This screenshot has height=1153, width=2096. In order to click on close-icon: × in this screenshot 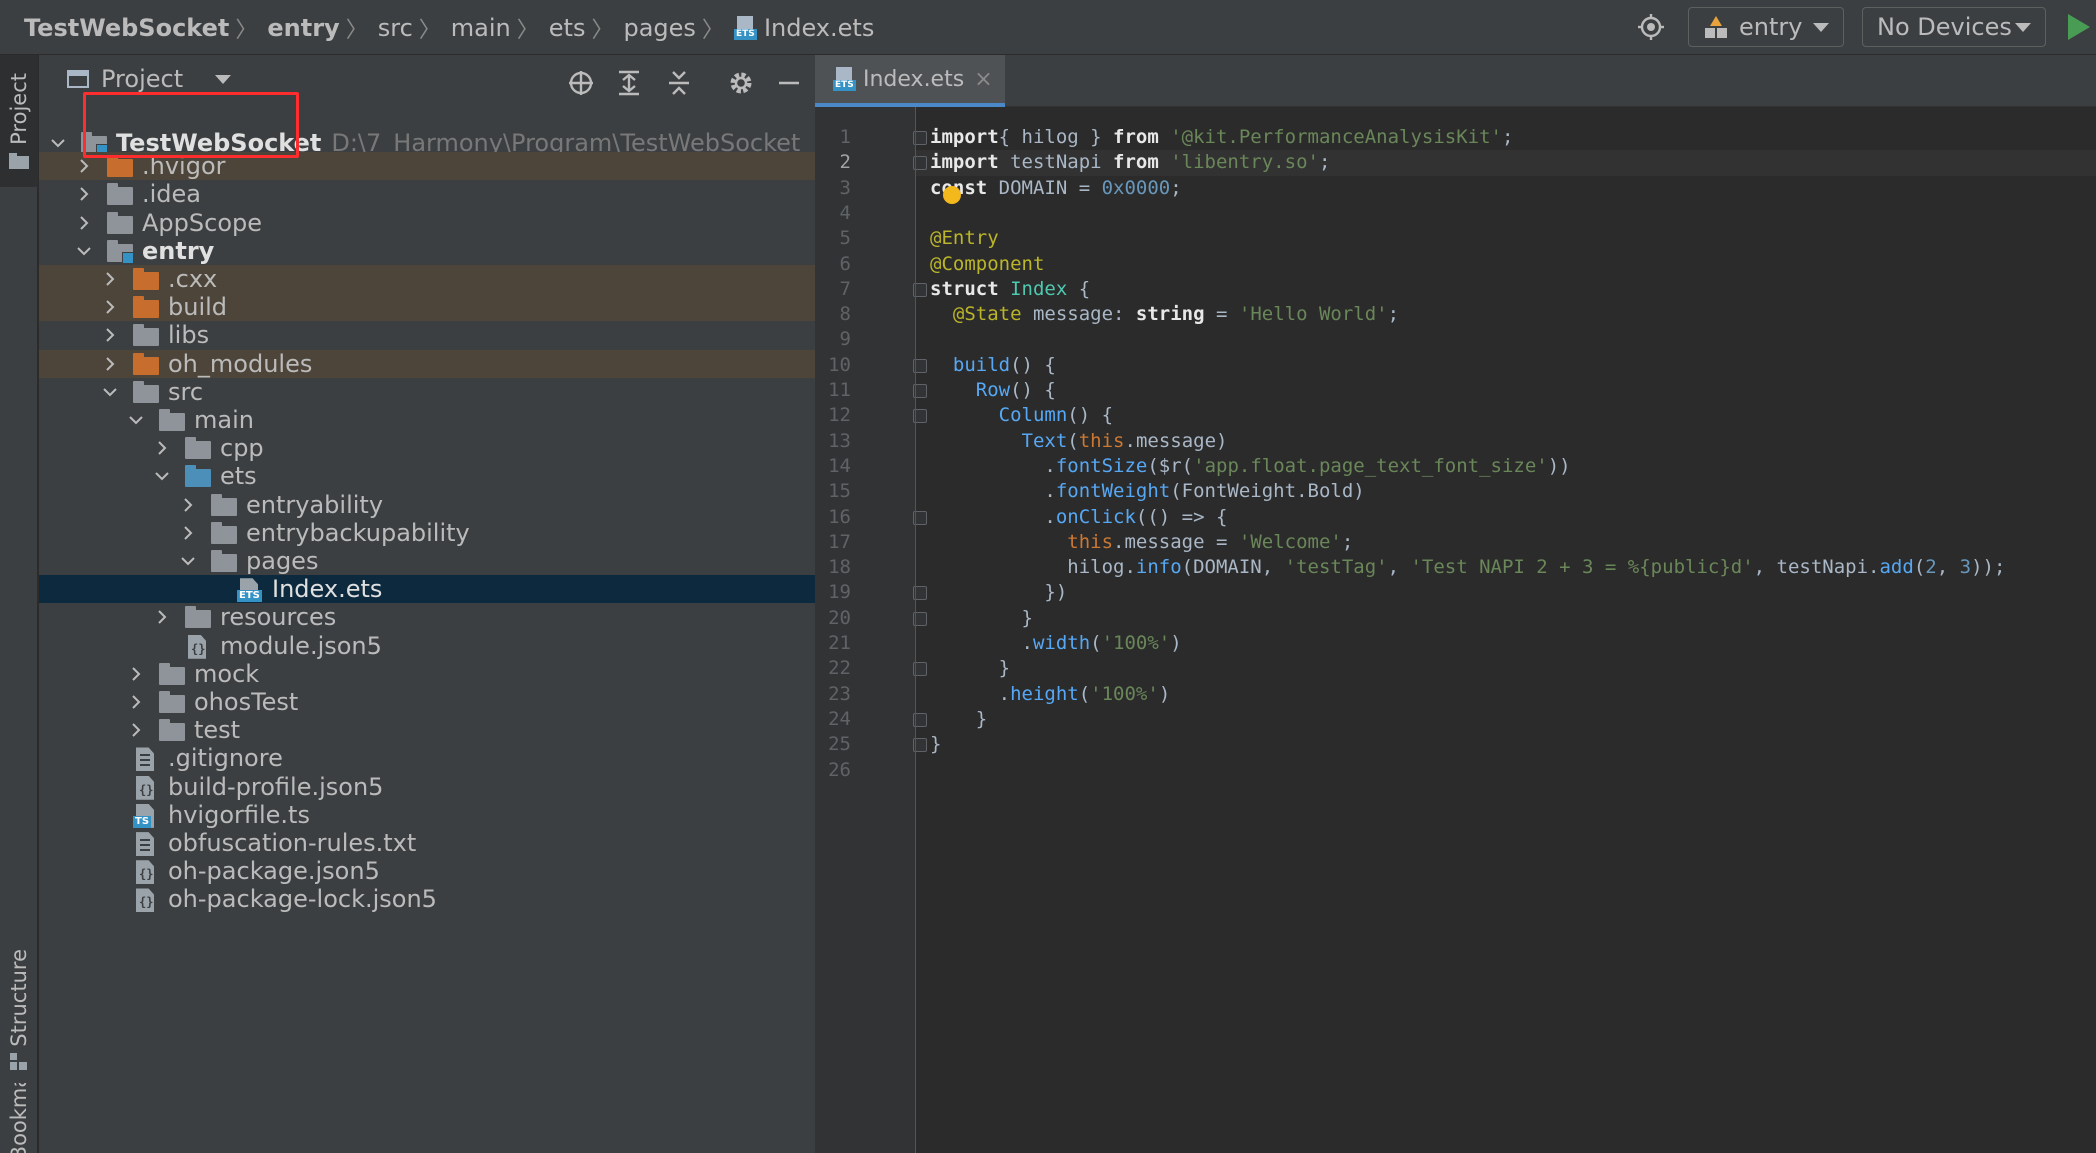, I will do `click(983, 79)`.